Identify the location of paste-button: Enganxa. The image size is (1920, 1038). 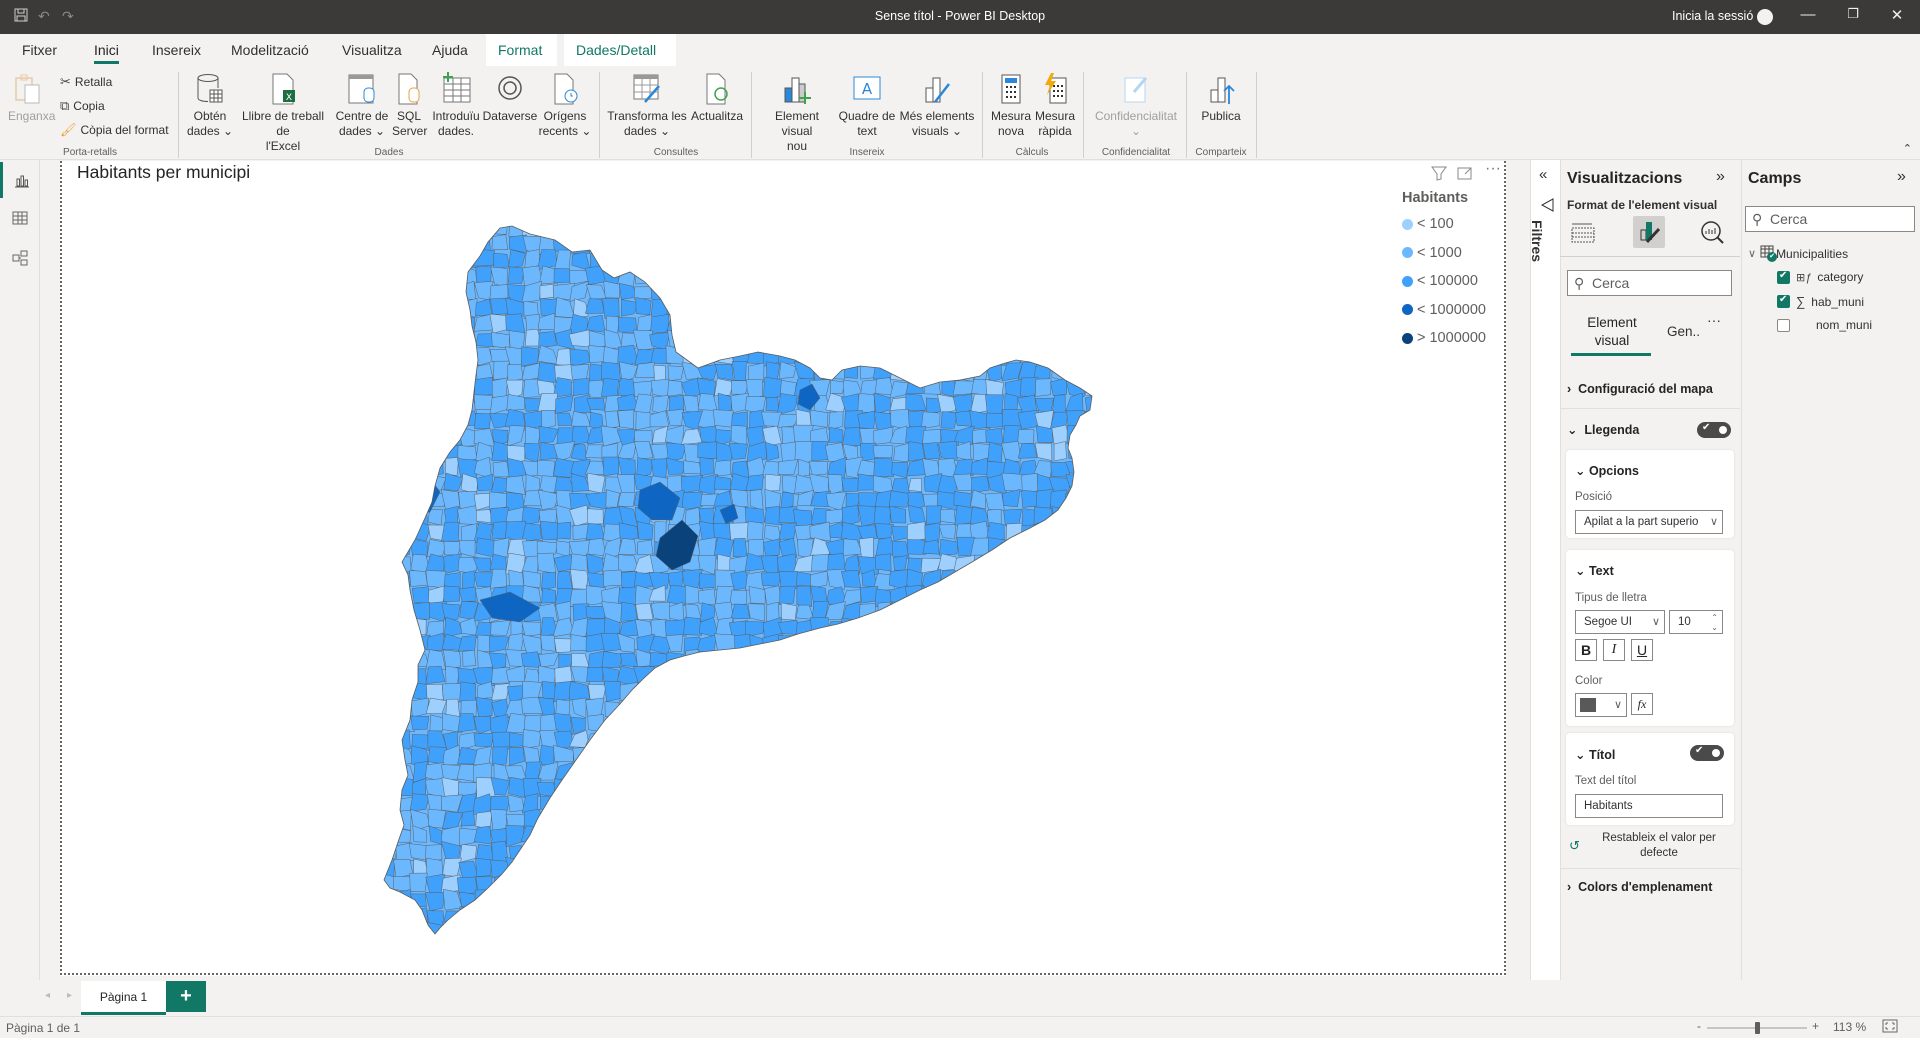
(31, 98).